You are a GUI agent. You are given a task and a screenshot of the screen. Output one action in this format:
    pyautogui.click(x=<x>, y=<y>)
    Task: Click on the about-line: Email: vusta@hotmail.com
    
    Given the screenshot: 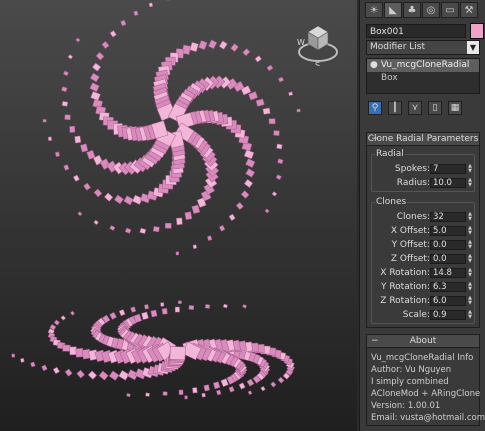 What is the action you would take?
    pyautogui.click(x=428, y=418)
    